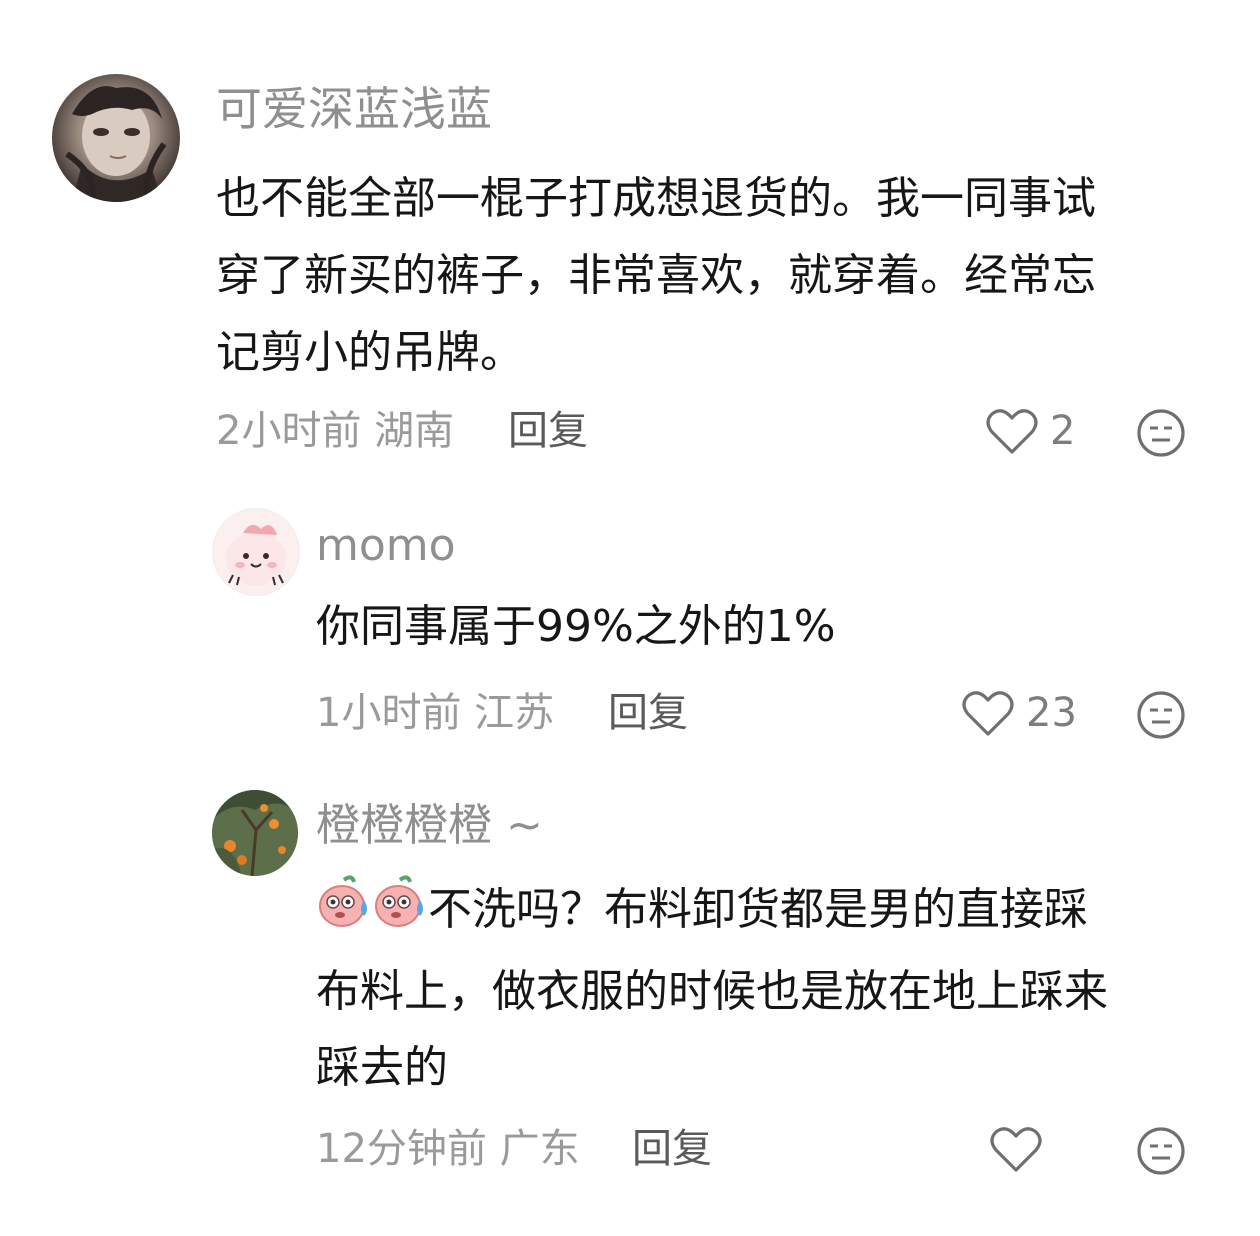 This screenshot has height=1236, width=1260. I want to click on comment-text-segment: 不洗吗？布料卸货都是男的直接踩, so click(758, 909).